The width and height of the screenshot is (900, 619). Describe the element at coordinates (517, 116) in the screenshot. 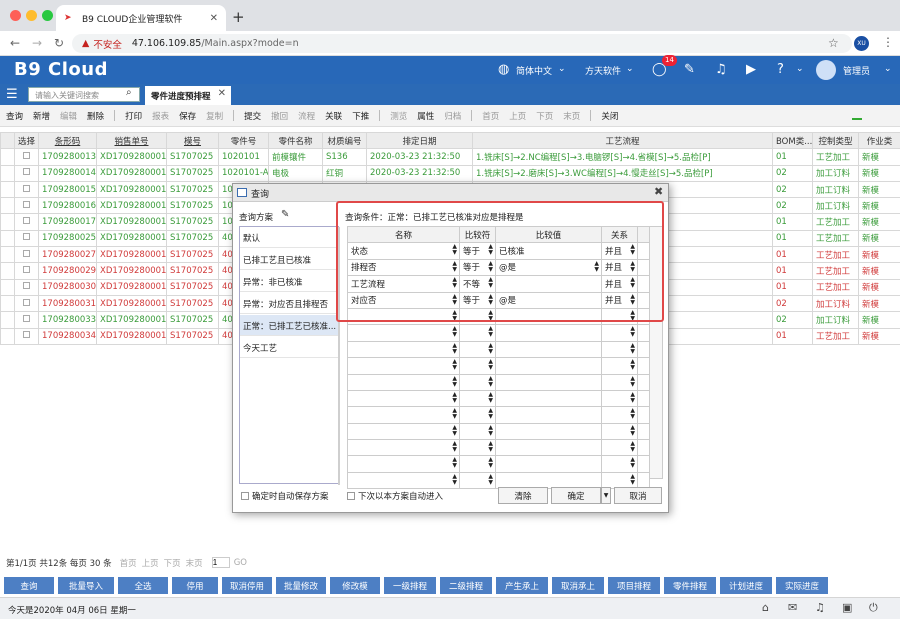

I see `toolbar-button: 上页` at that location.